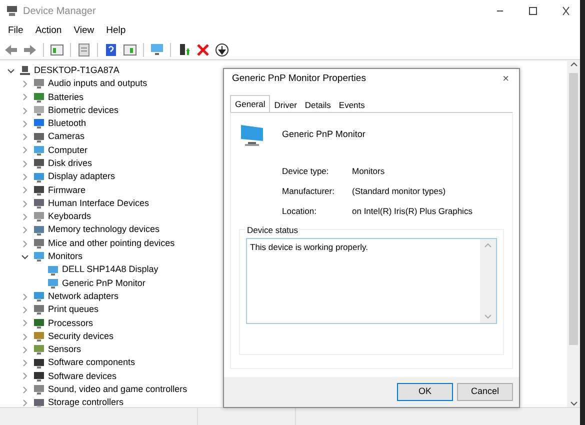  Describe the element at coordinates (184, 49) in the screenshot. I see `device-add-icon` at that location.